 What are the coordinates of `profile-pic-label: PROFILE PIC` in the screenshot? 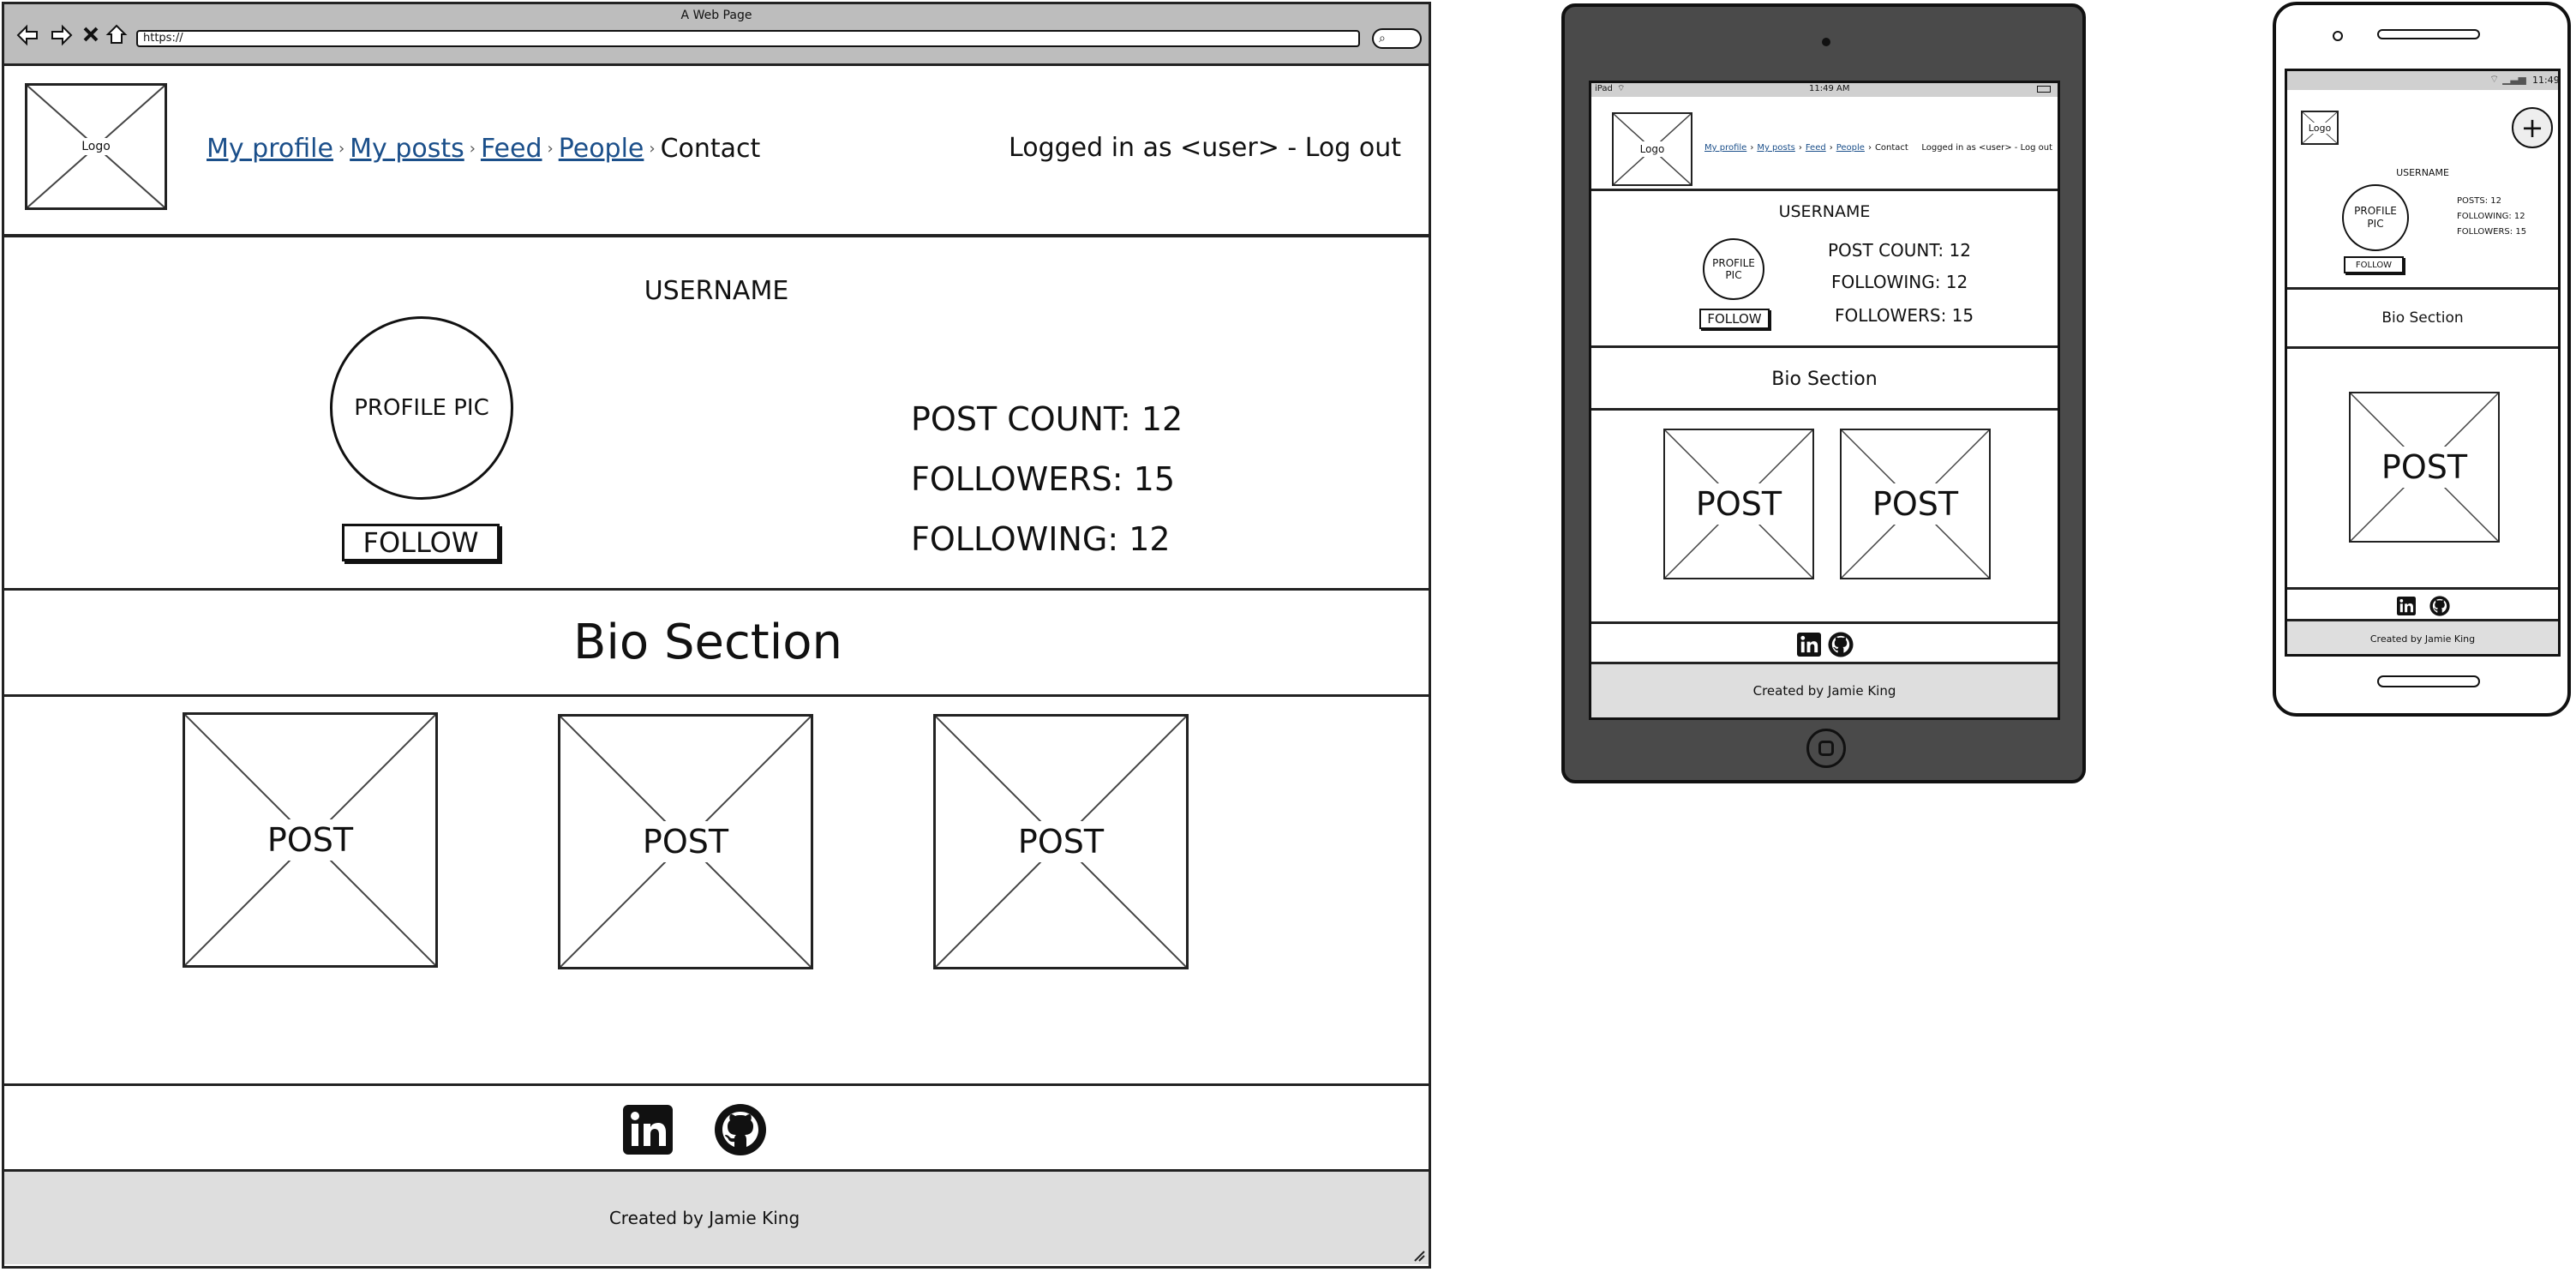 It's located at (421, 408).